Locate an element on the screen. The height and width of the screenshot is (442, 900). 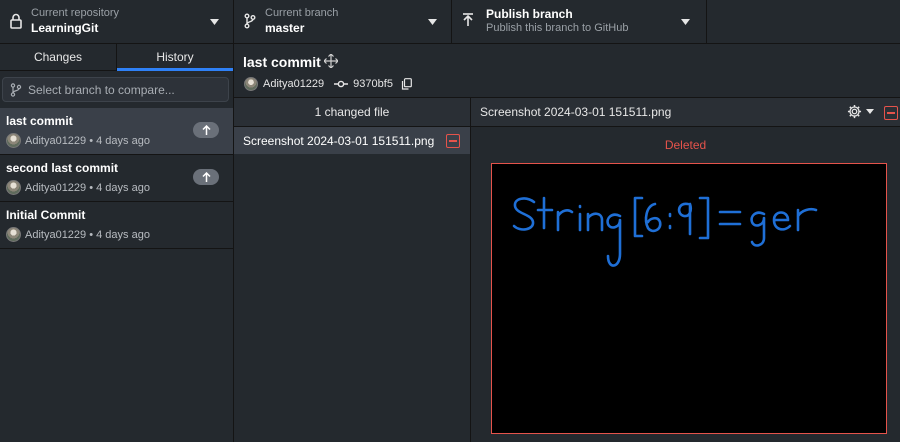
lock-icon is located at coordinates (16, 21).